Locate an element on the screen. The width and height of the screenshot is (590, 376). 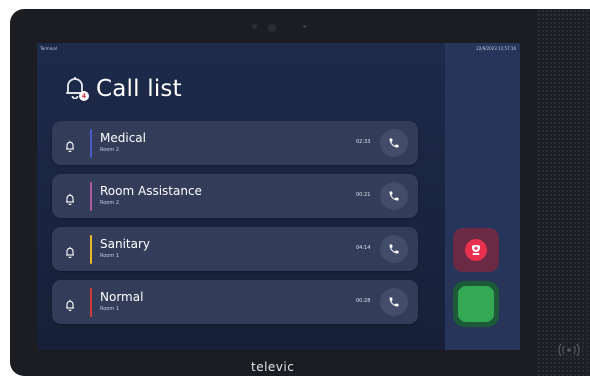
presence-indicator is located at coordinates (476, 304).